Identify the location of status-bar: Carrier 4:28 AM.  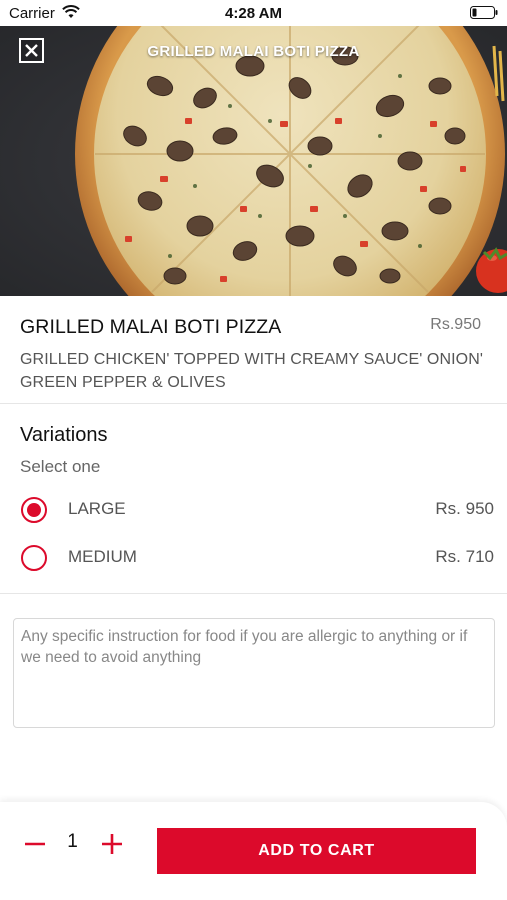
(253, 13).